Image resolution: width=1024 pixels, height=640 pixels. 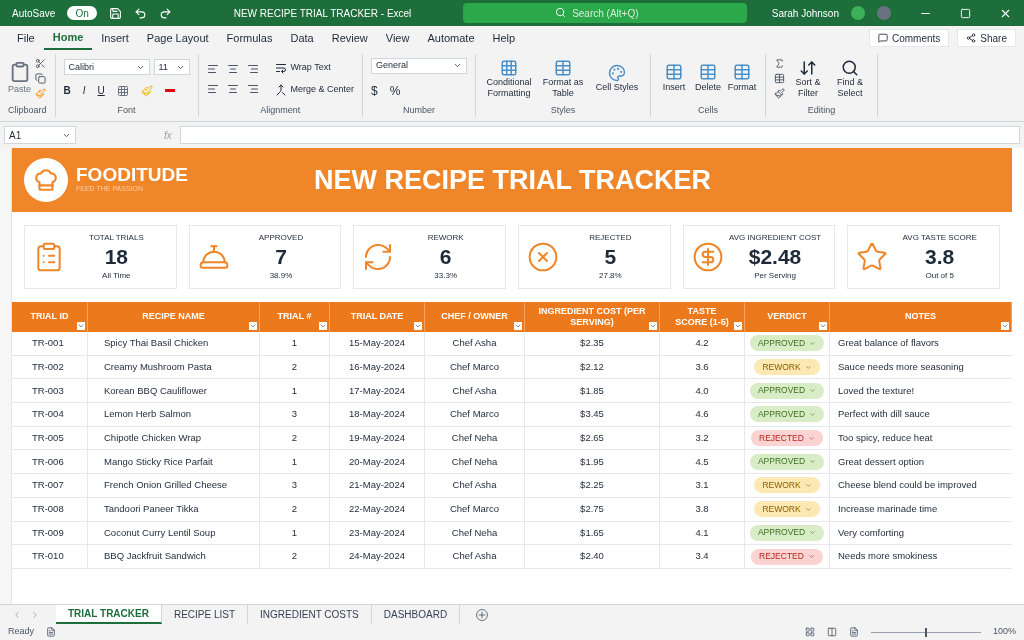 What do you see at coordinates (116, 256) in the screenshot?
I see `kpi-value: 18` at bounding box center [116, 256].